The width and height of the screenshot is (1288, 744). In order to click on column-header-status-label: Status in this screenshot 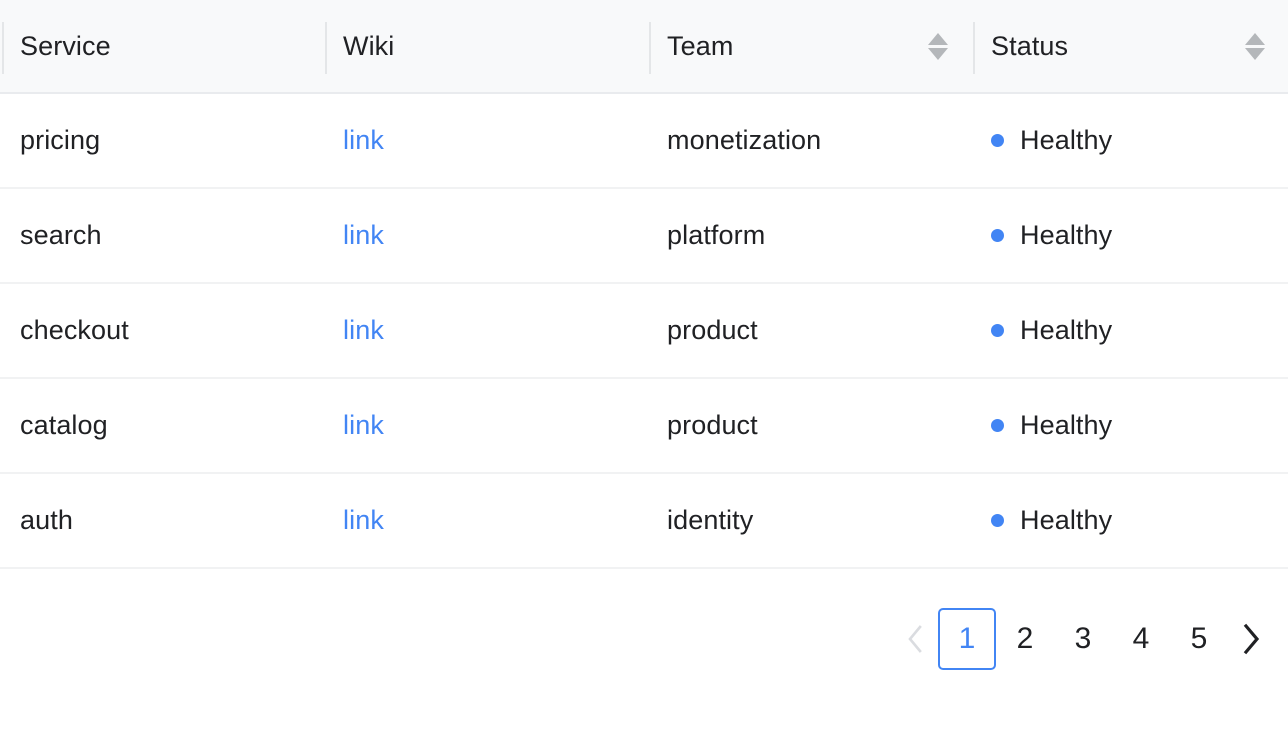, I will do `click(1030, 45)`.